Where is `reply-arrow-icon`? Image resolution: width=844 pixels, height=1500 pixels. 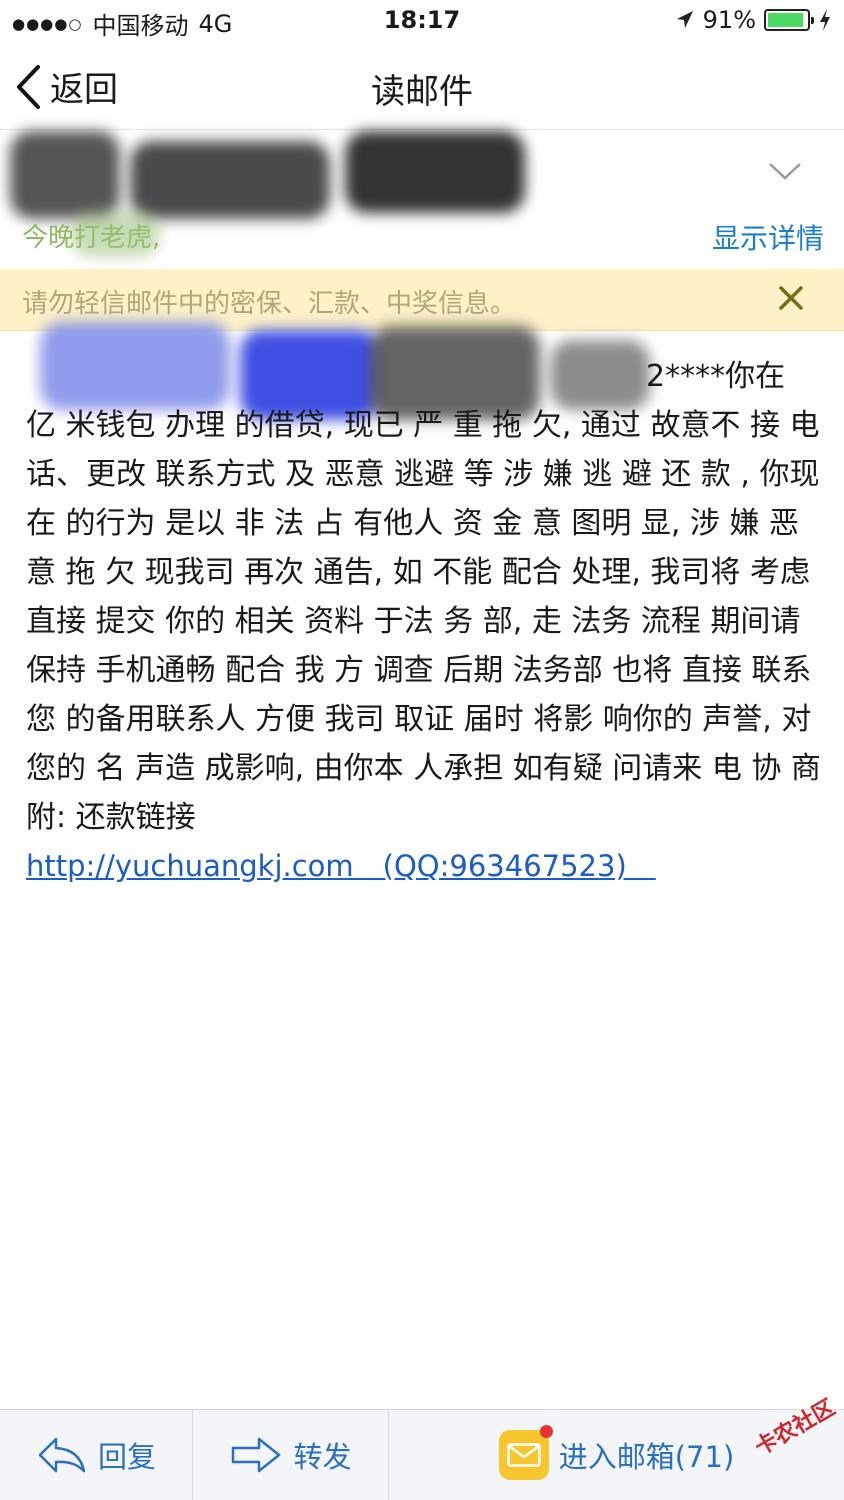 reply-arrow-icon is located at coordinates (62, 1455).